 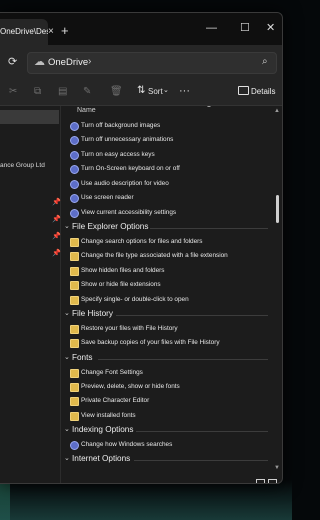 What do you see at coordinates (260, 481) in the screenshot?
I see `details-view-button` at bounding box center [260, 481].